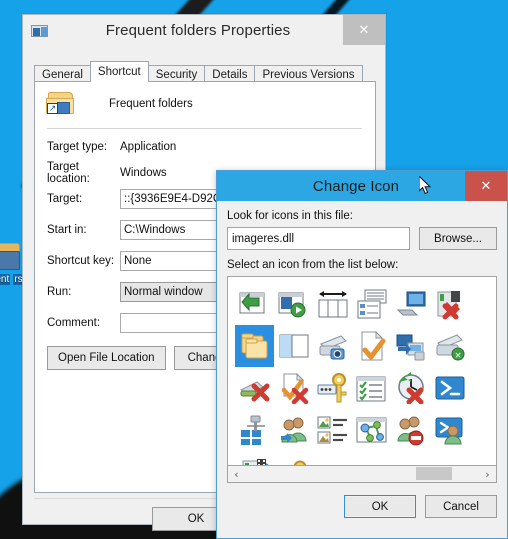 This screenshot has width=508, height=539. Describe the element at coordinates (434, 473) in the screenshot. I see `scrollbar-thumb` at that location.